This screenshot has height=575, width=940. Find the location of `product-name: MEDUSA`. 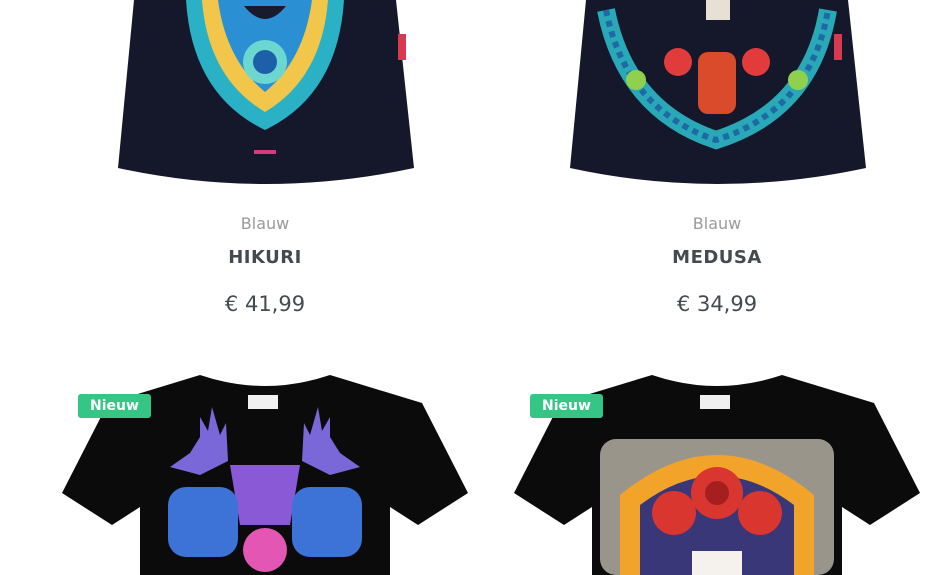

product-name: MEDUSA is located at coordinates (716, 257).